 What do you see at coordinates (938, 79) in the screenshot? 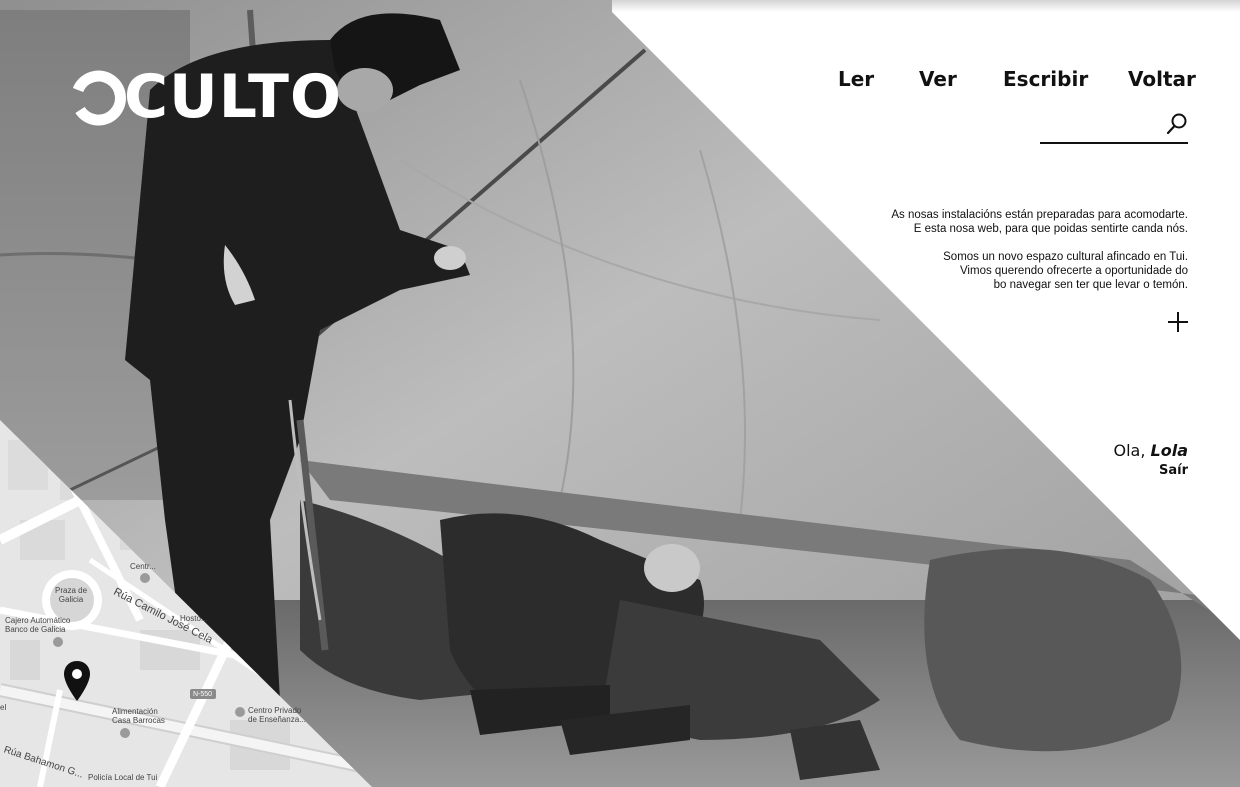
I see `nav-item-ver: Ver` at bounding box center [938, 79].